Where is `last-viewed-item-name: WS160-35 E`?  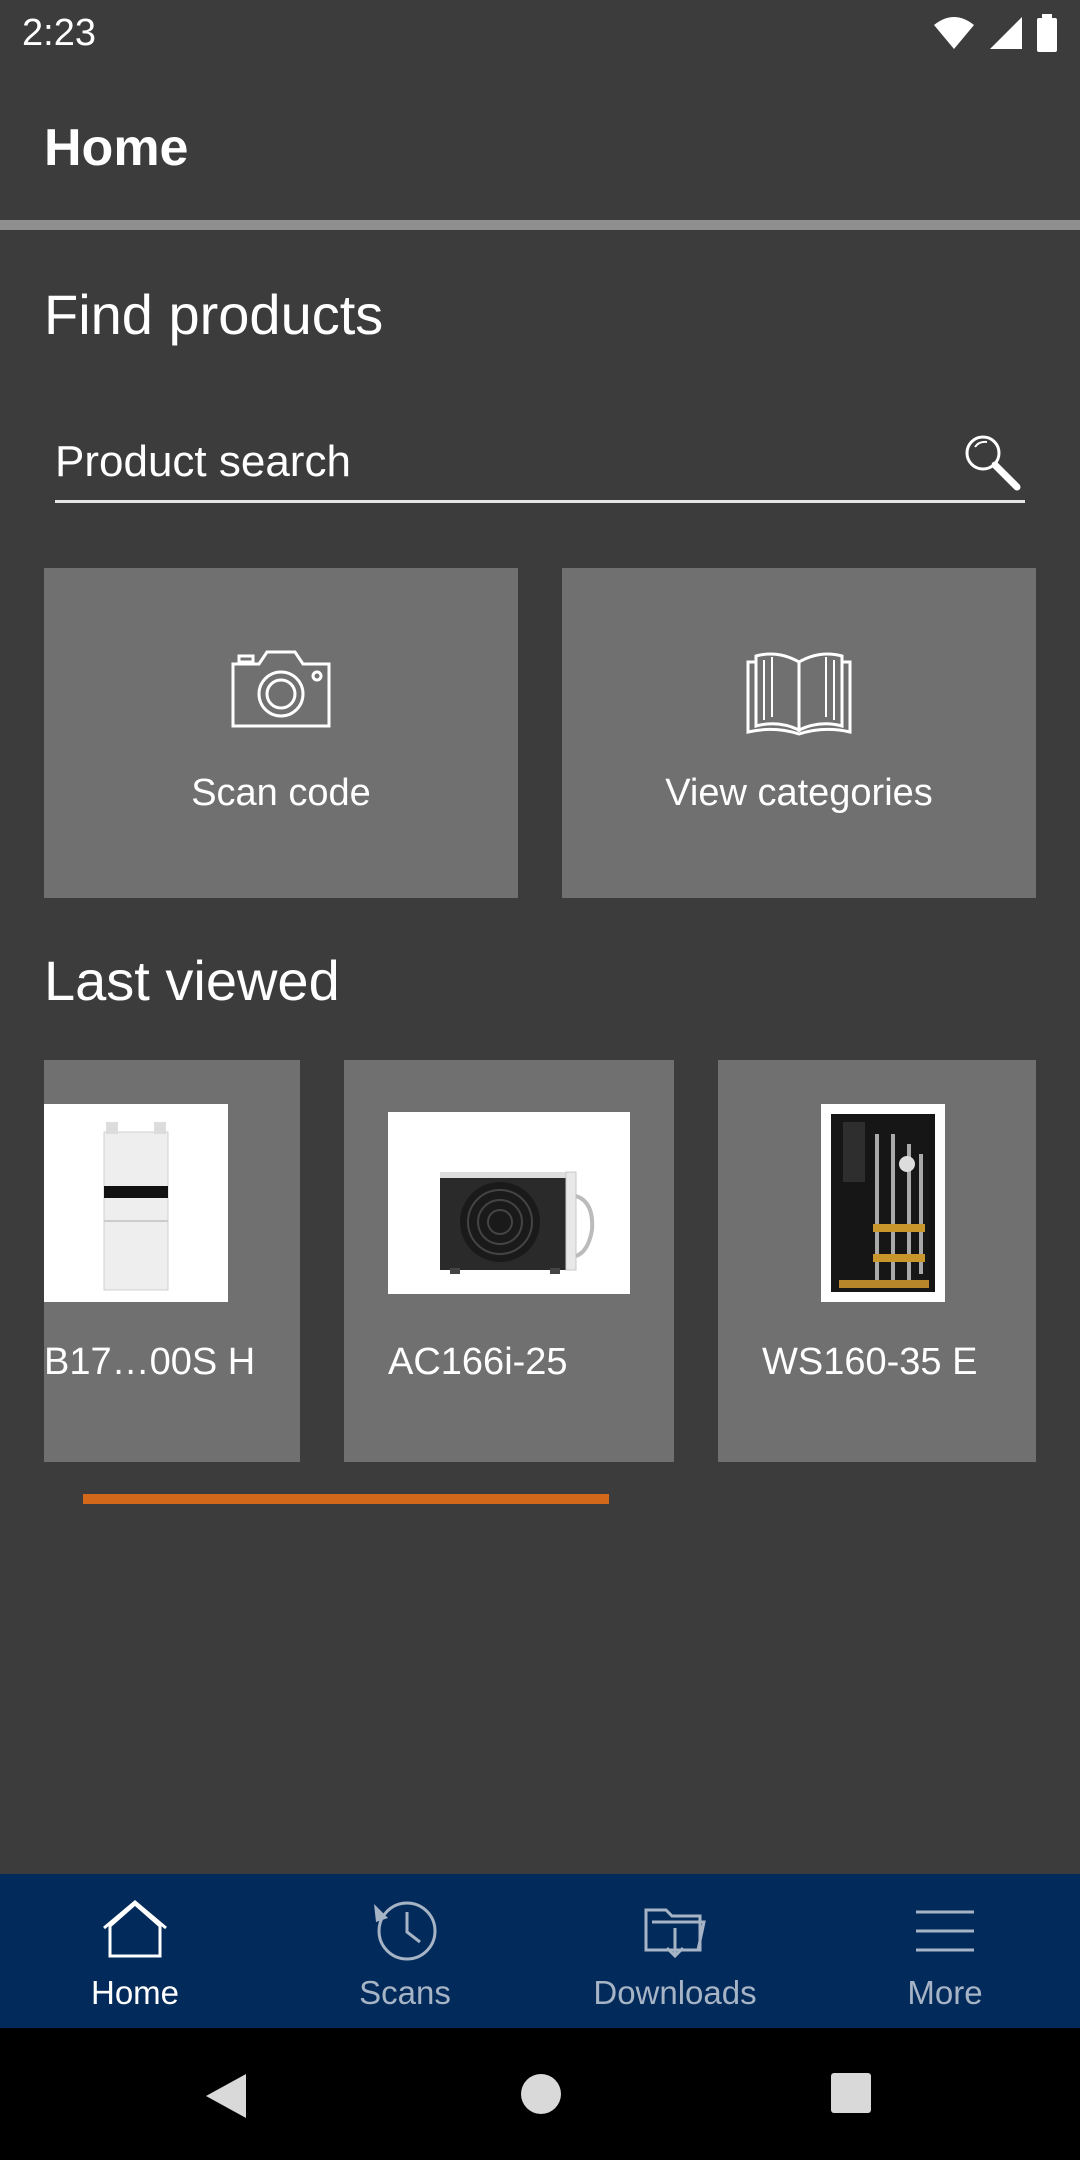
last-viewed-item-name: WS160-35 E is located at coordinates (870, 1362).